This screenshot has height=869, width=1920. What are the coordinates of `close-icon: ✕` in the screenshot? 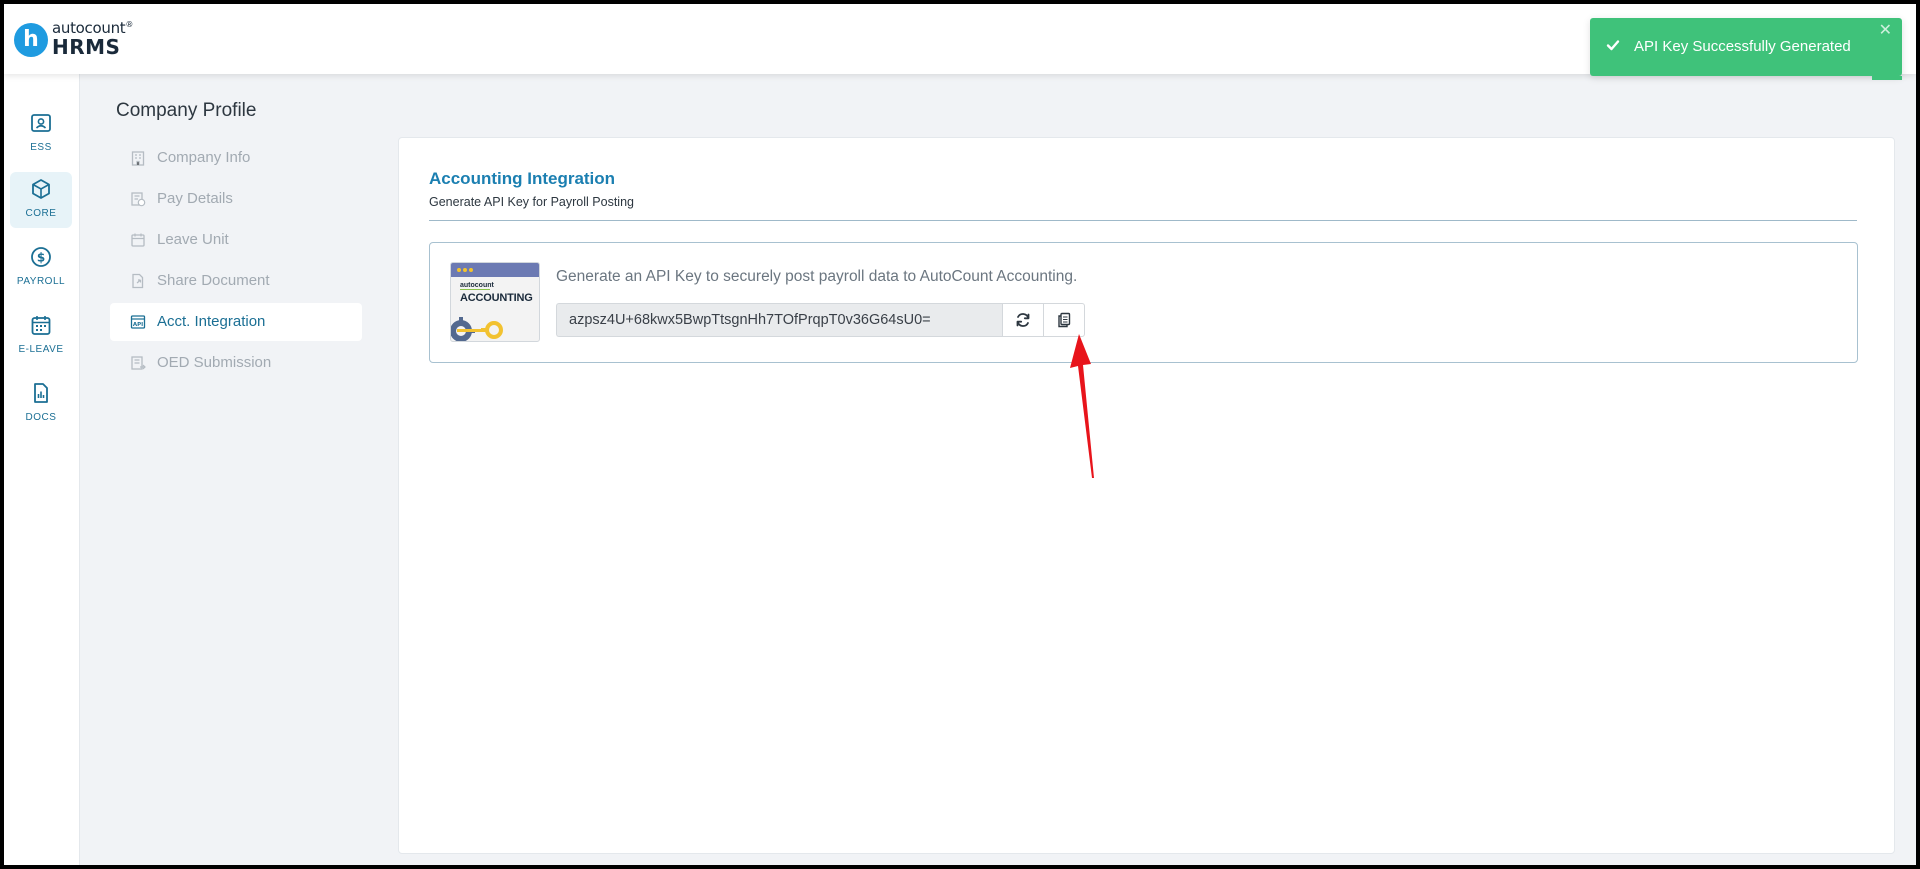 It's located at (1885, 30).